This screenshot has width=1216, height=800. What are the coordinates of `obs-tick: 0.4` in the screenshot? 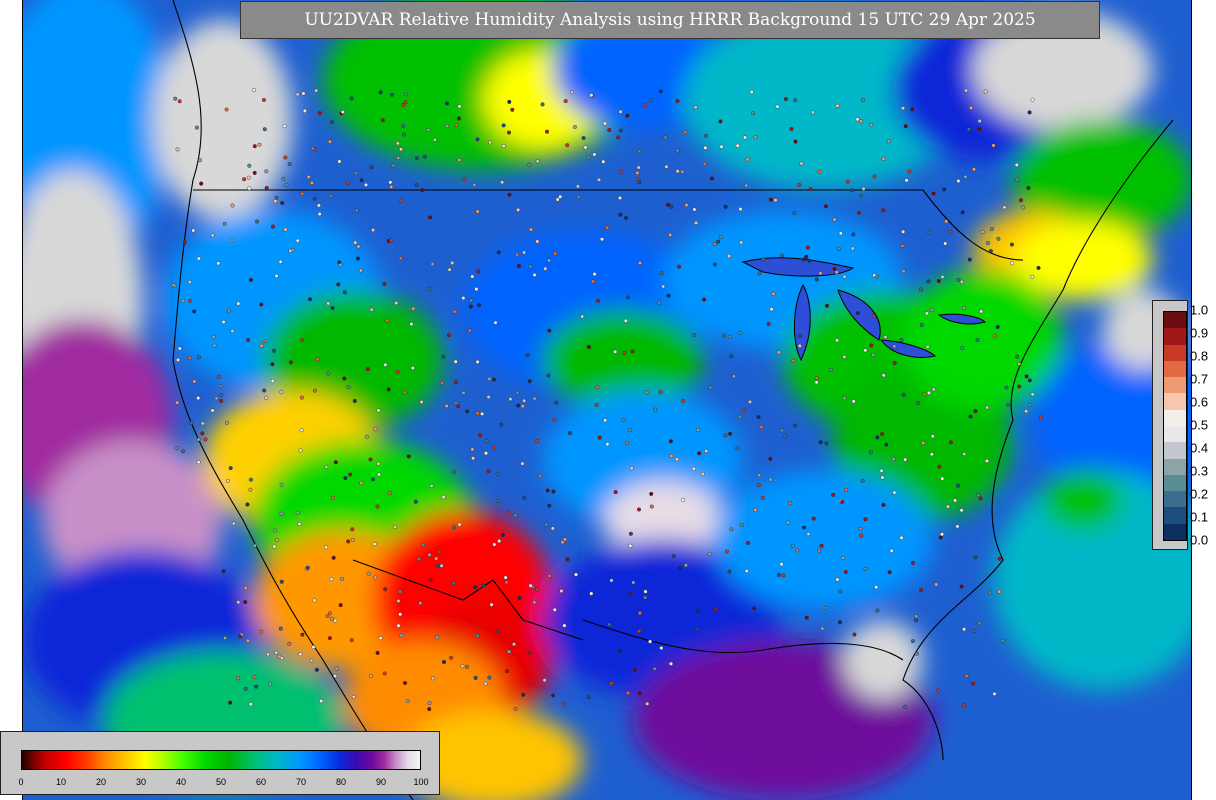 It's located at (1199, 448).